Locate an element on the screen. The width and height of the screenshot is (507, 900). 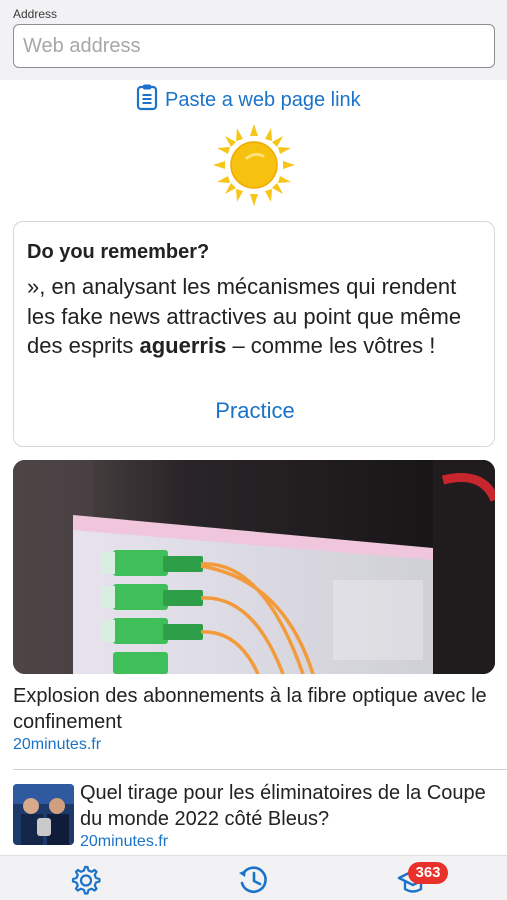
paste-link-button: Paste a web page link is located at coordinates (248, 100).